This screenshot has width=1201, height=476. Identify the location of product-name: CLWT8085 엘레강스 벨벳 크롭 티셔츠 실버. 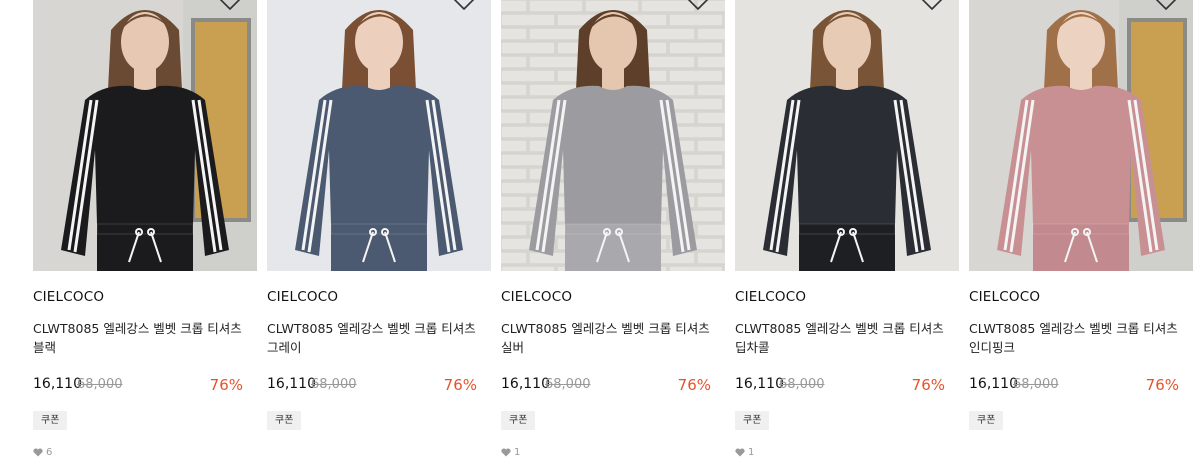
(608, 338).